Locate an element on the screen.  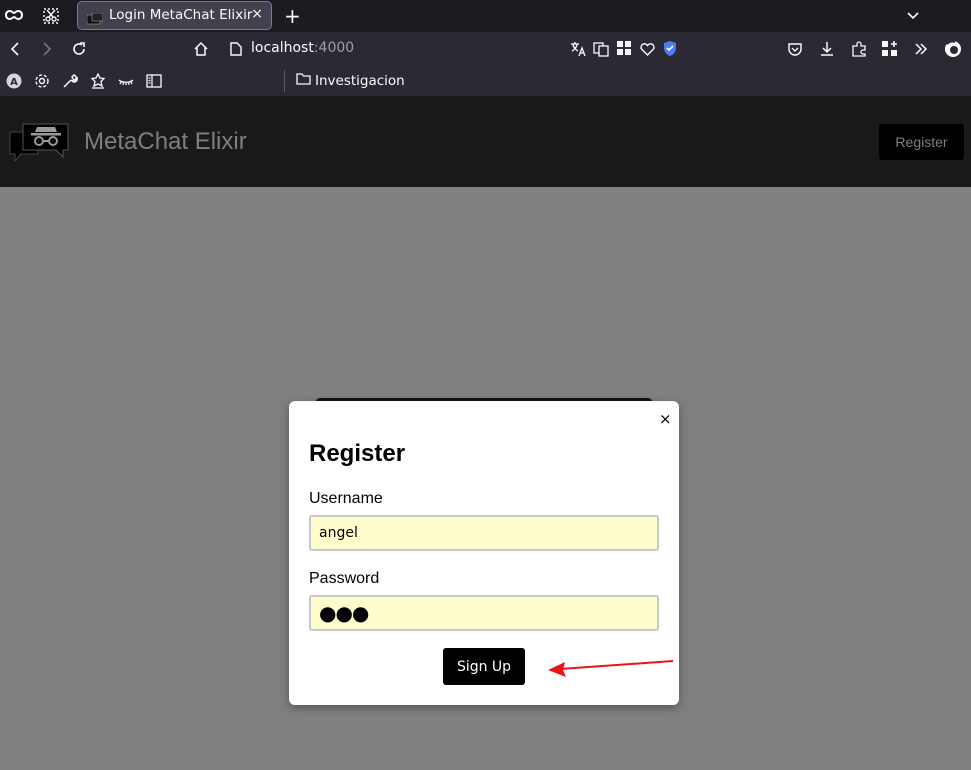
page-info-icon is located at coordinates (236, 49).